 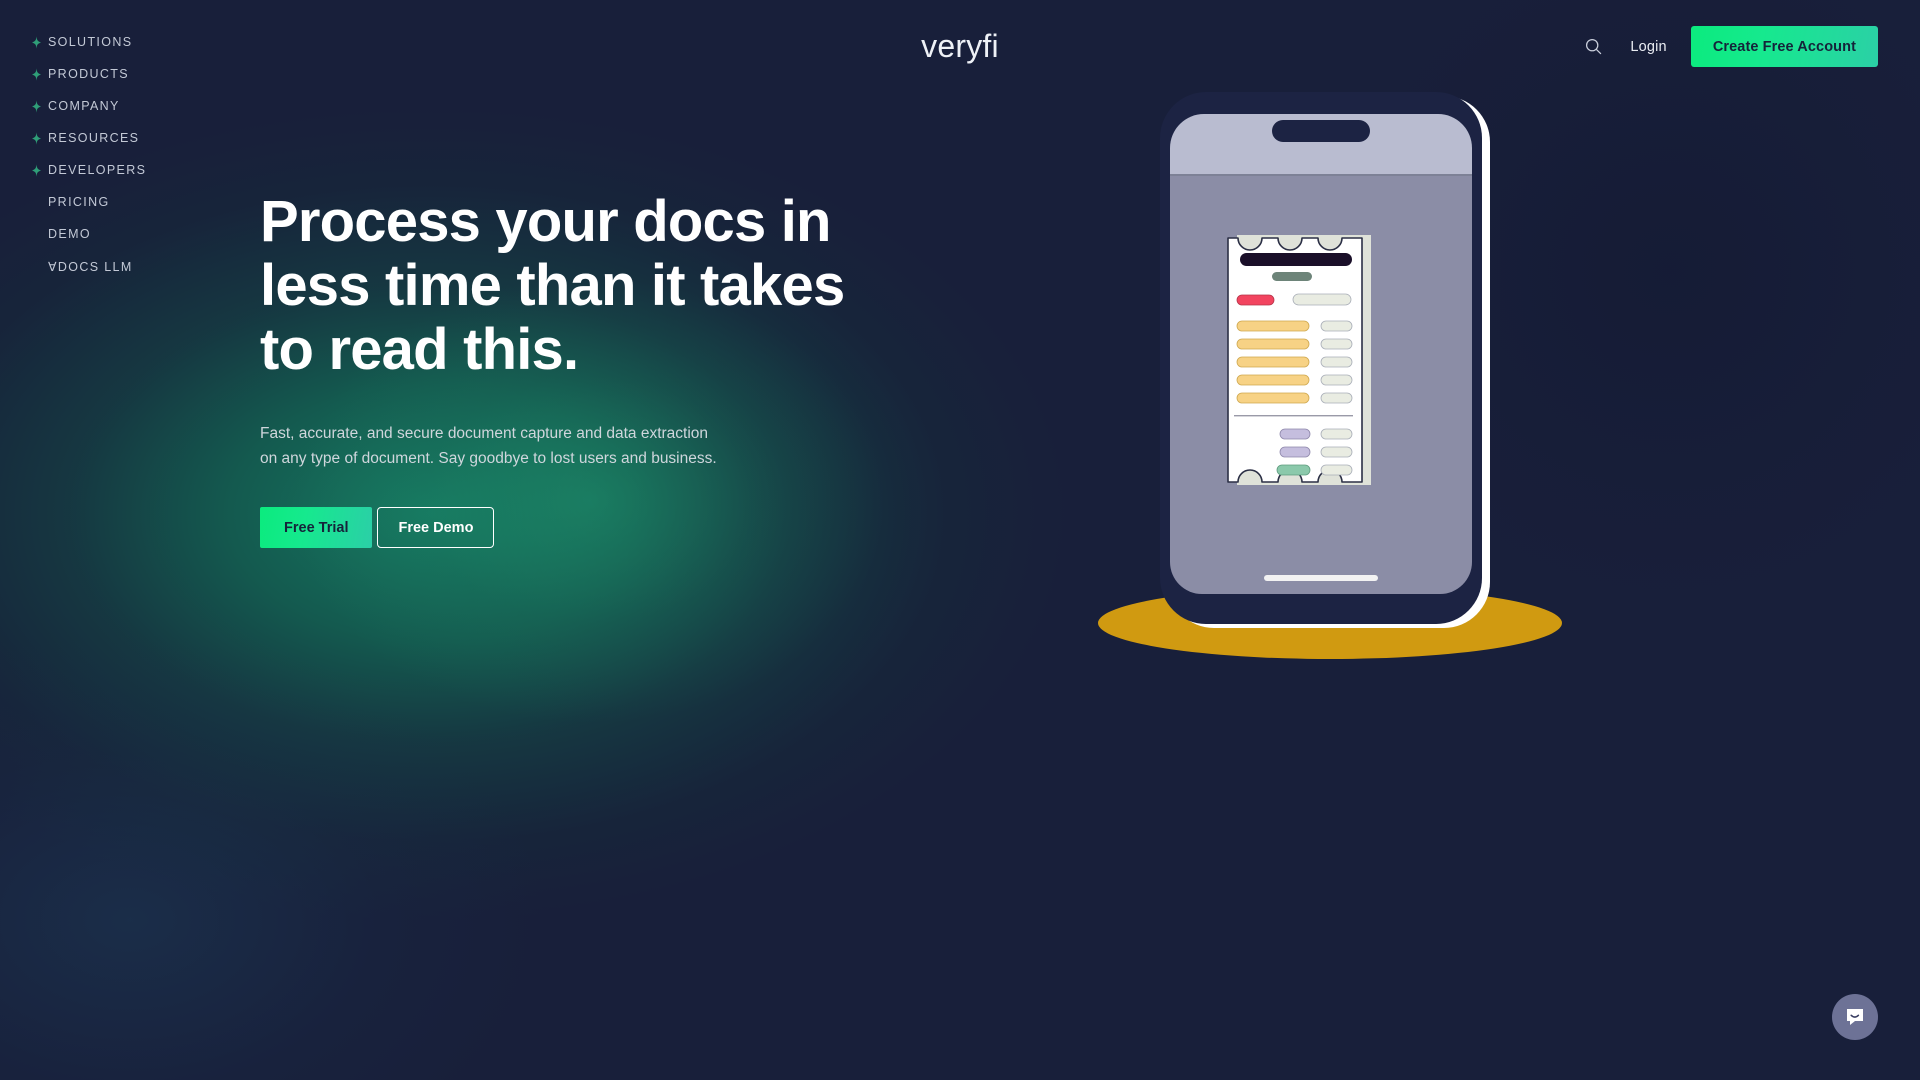 What do you see at coordinates (960, 46) in the screenshot?
I see `veryfi-logo: veryfi` at bounding box center [960, 46].